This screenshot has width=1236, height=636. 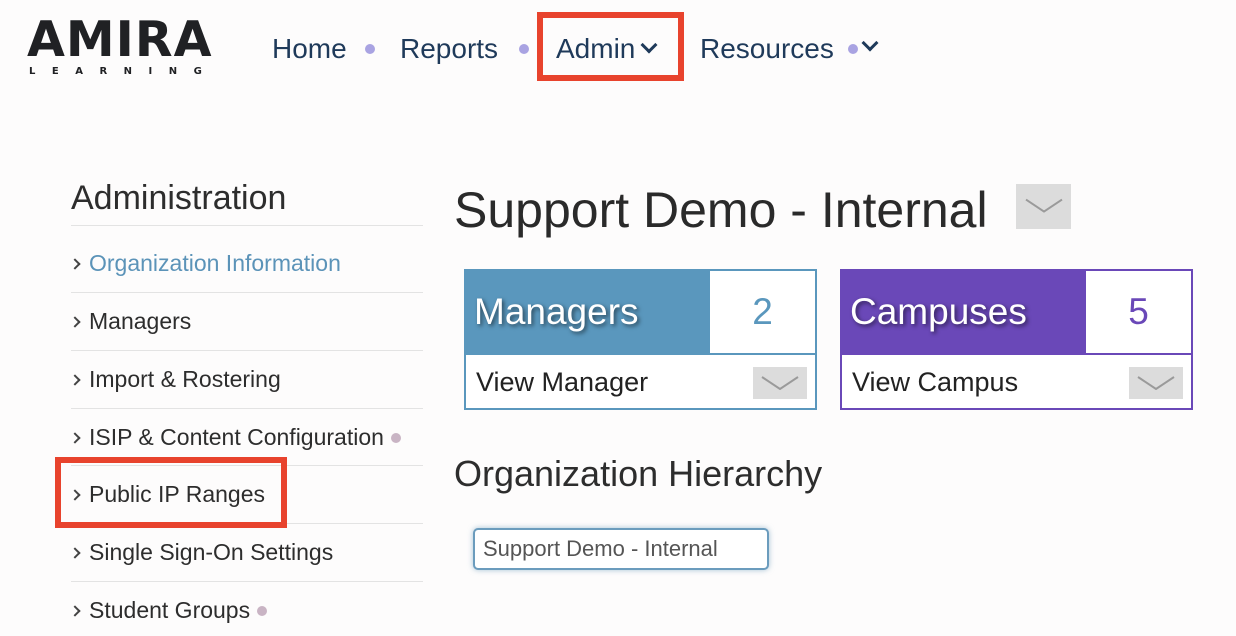 I want to click on hierarchy-root-node: Support Demo - Internal, so click(x=621, y=549).